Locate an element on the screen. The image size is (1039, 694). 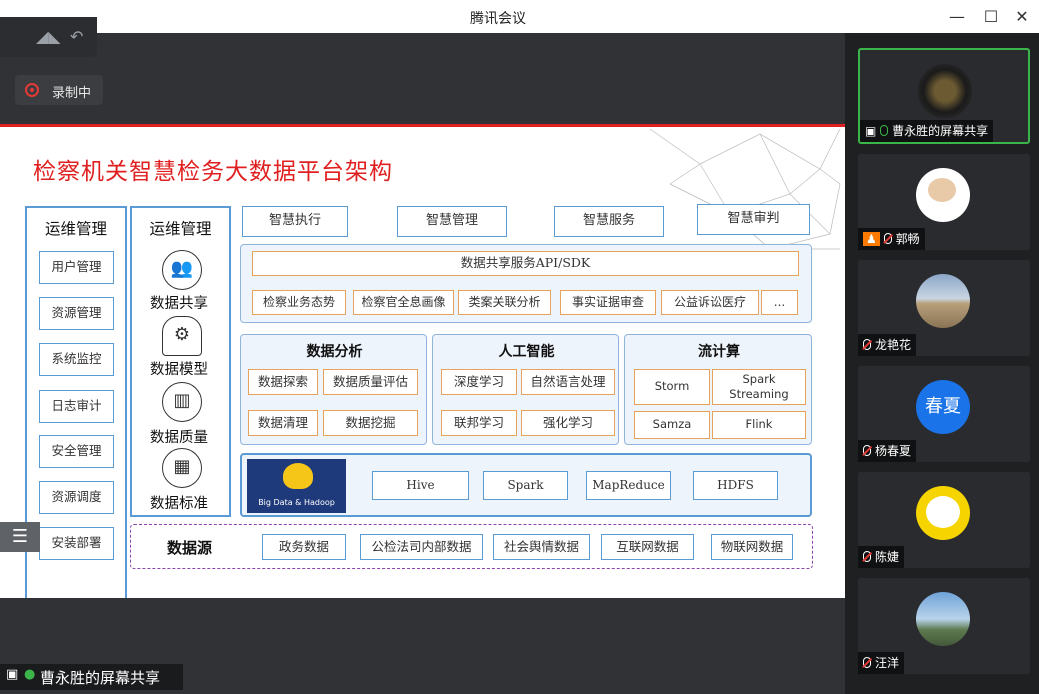
stream-panel: 流计算 Storm Spark Streaming Samza Flink is located at coordinates (718, 389).